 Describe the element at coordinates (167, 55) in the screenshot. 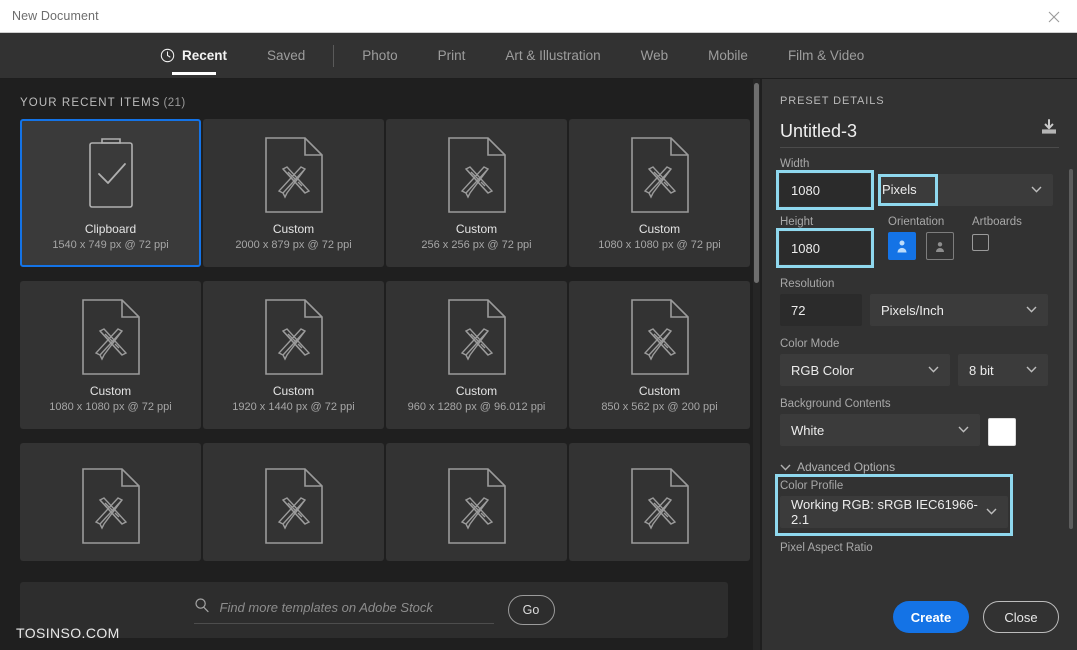

I see `clock-icon` at that location.